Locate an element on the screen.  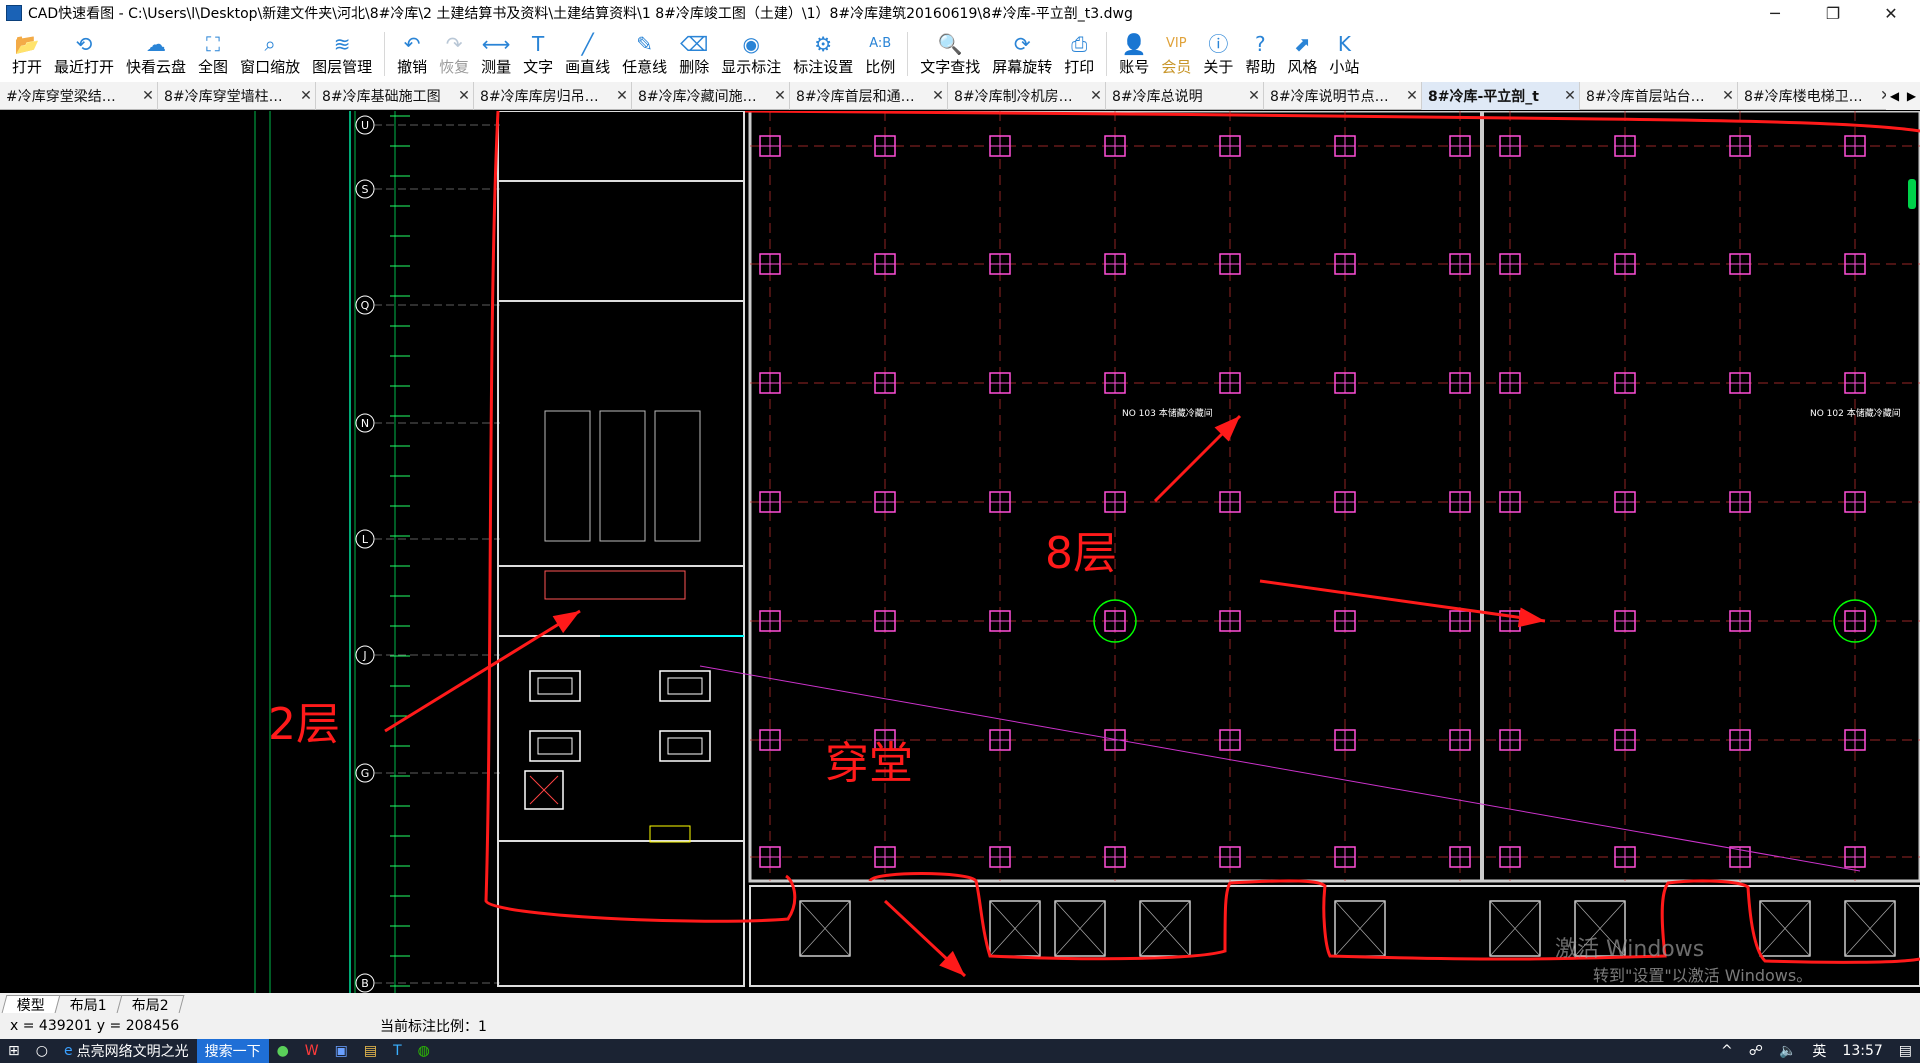
document-tab: 8#冷库总说明 ✕ is located at coordinates (1185, 96).